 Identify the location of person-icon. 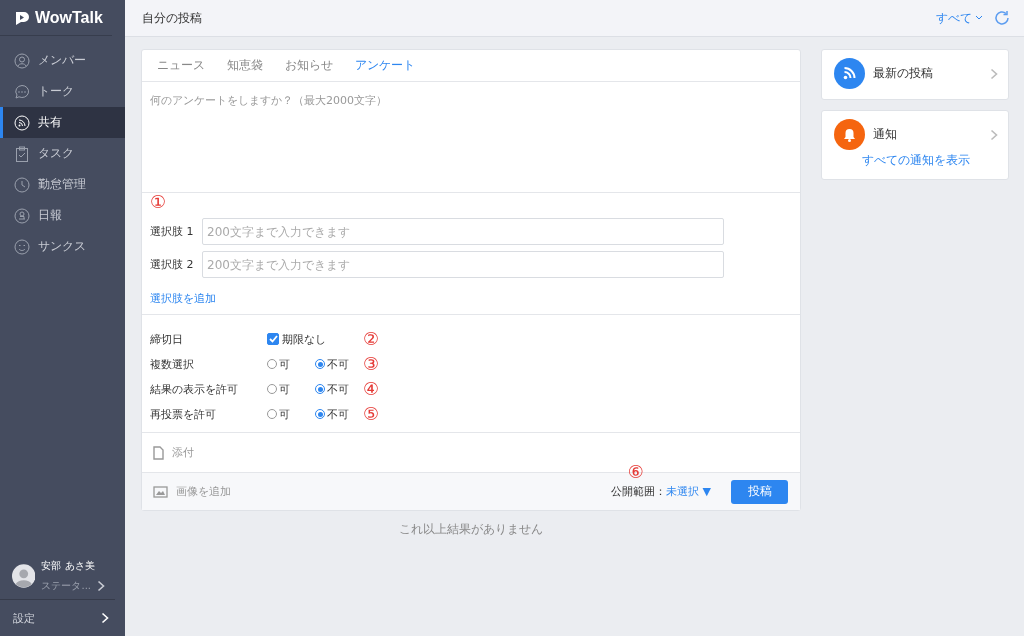
(22, 60).